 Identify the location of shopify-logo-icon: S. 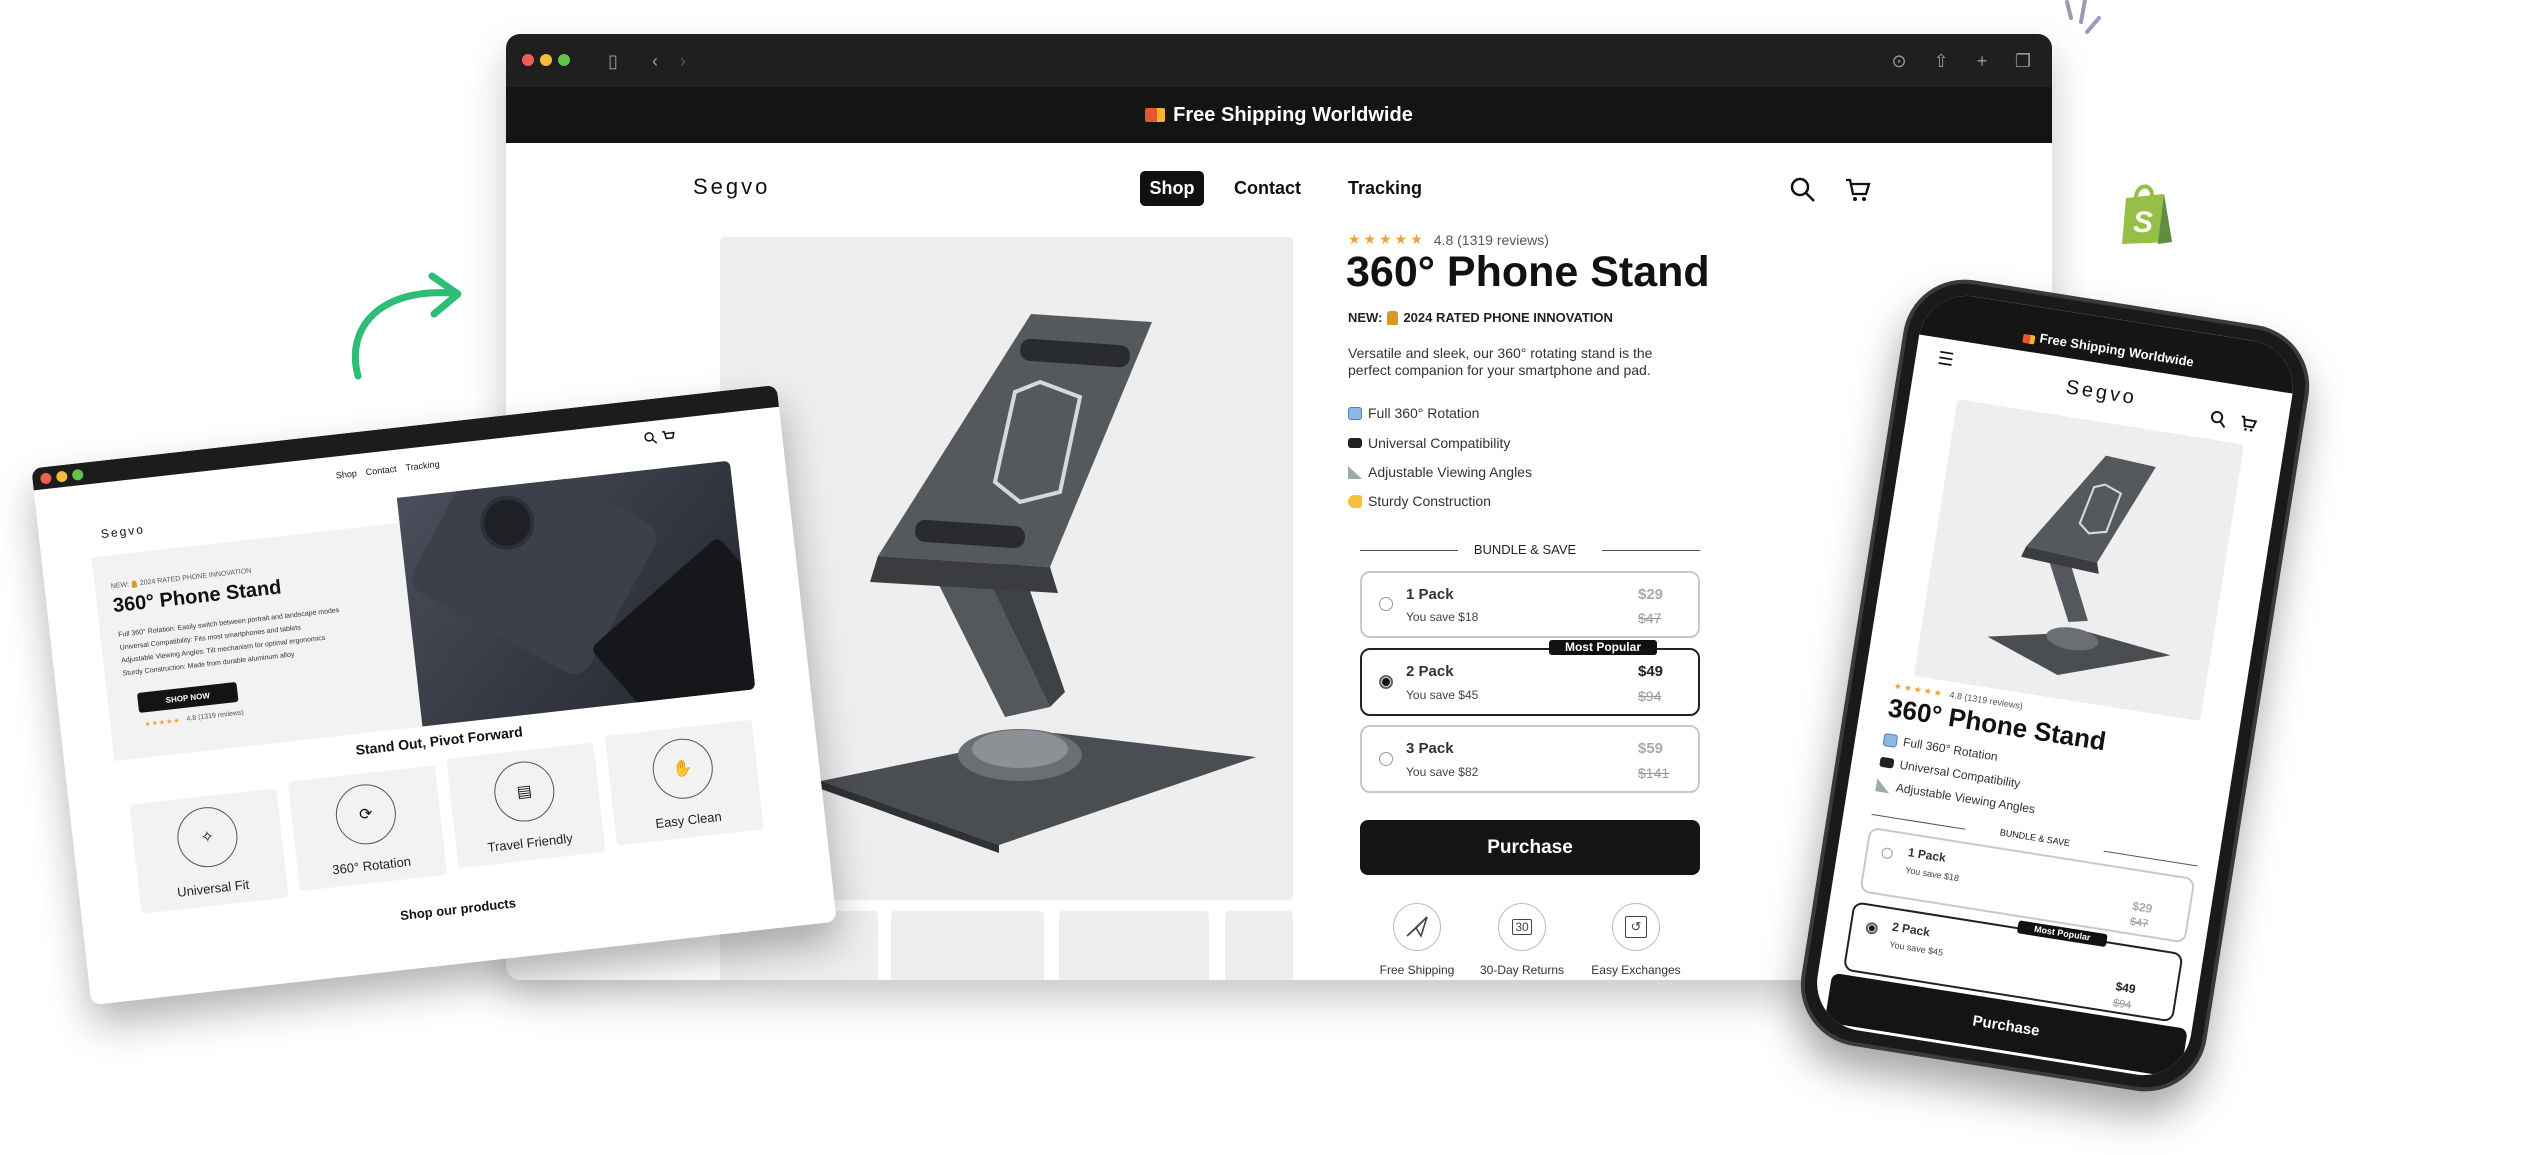
(2147, 214).